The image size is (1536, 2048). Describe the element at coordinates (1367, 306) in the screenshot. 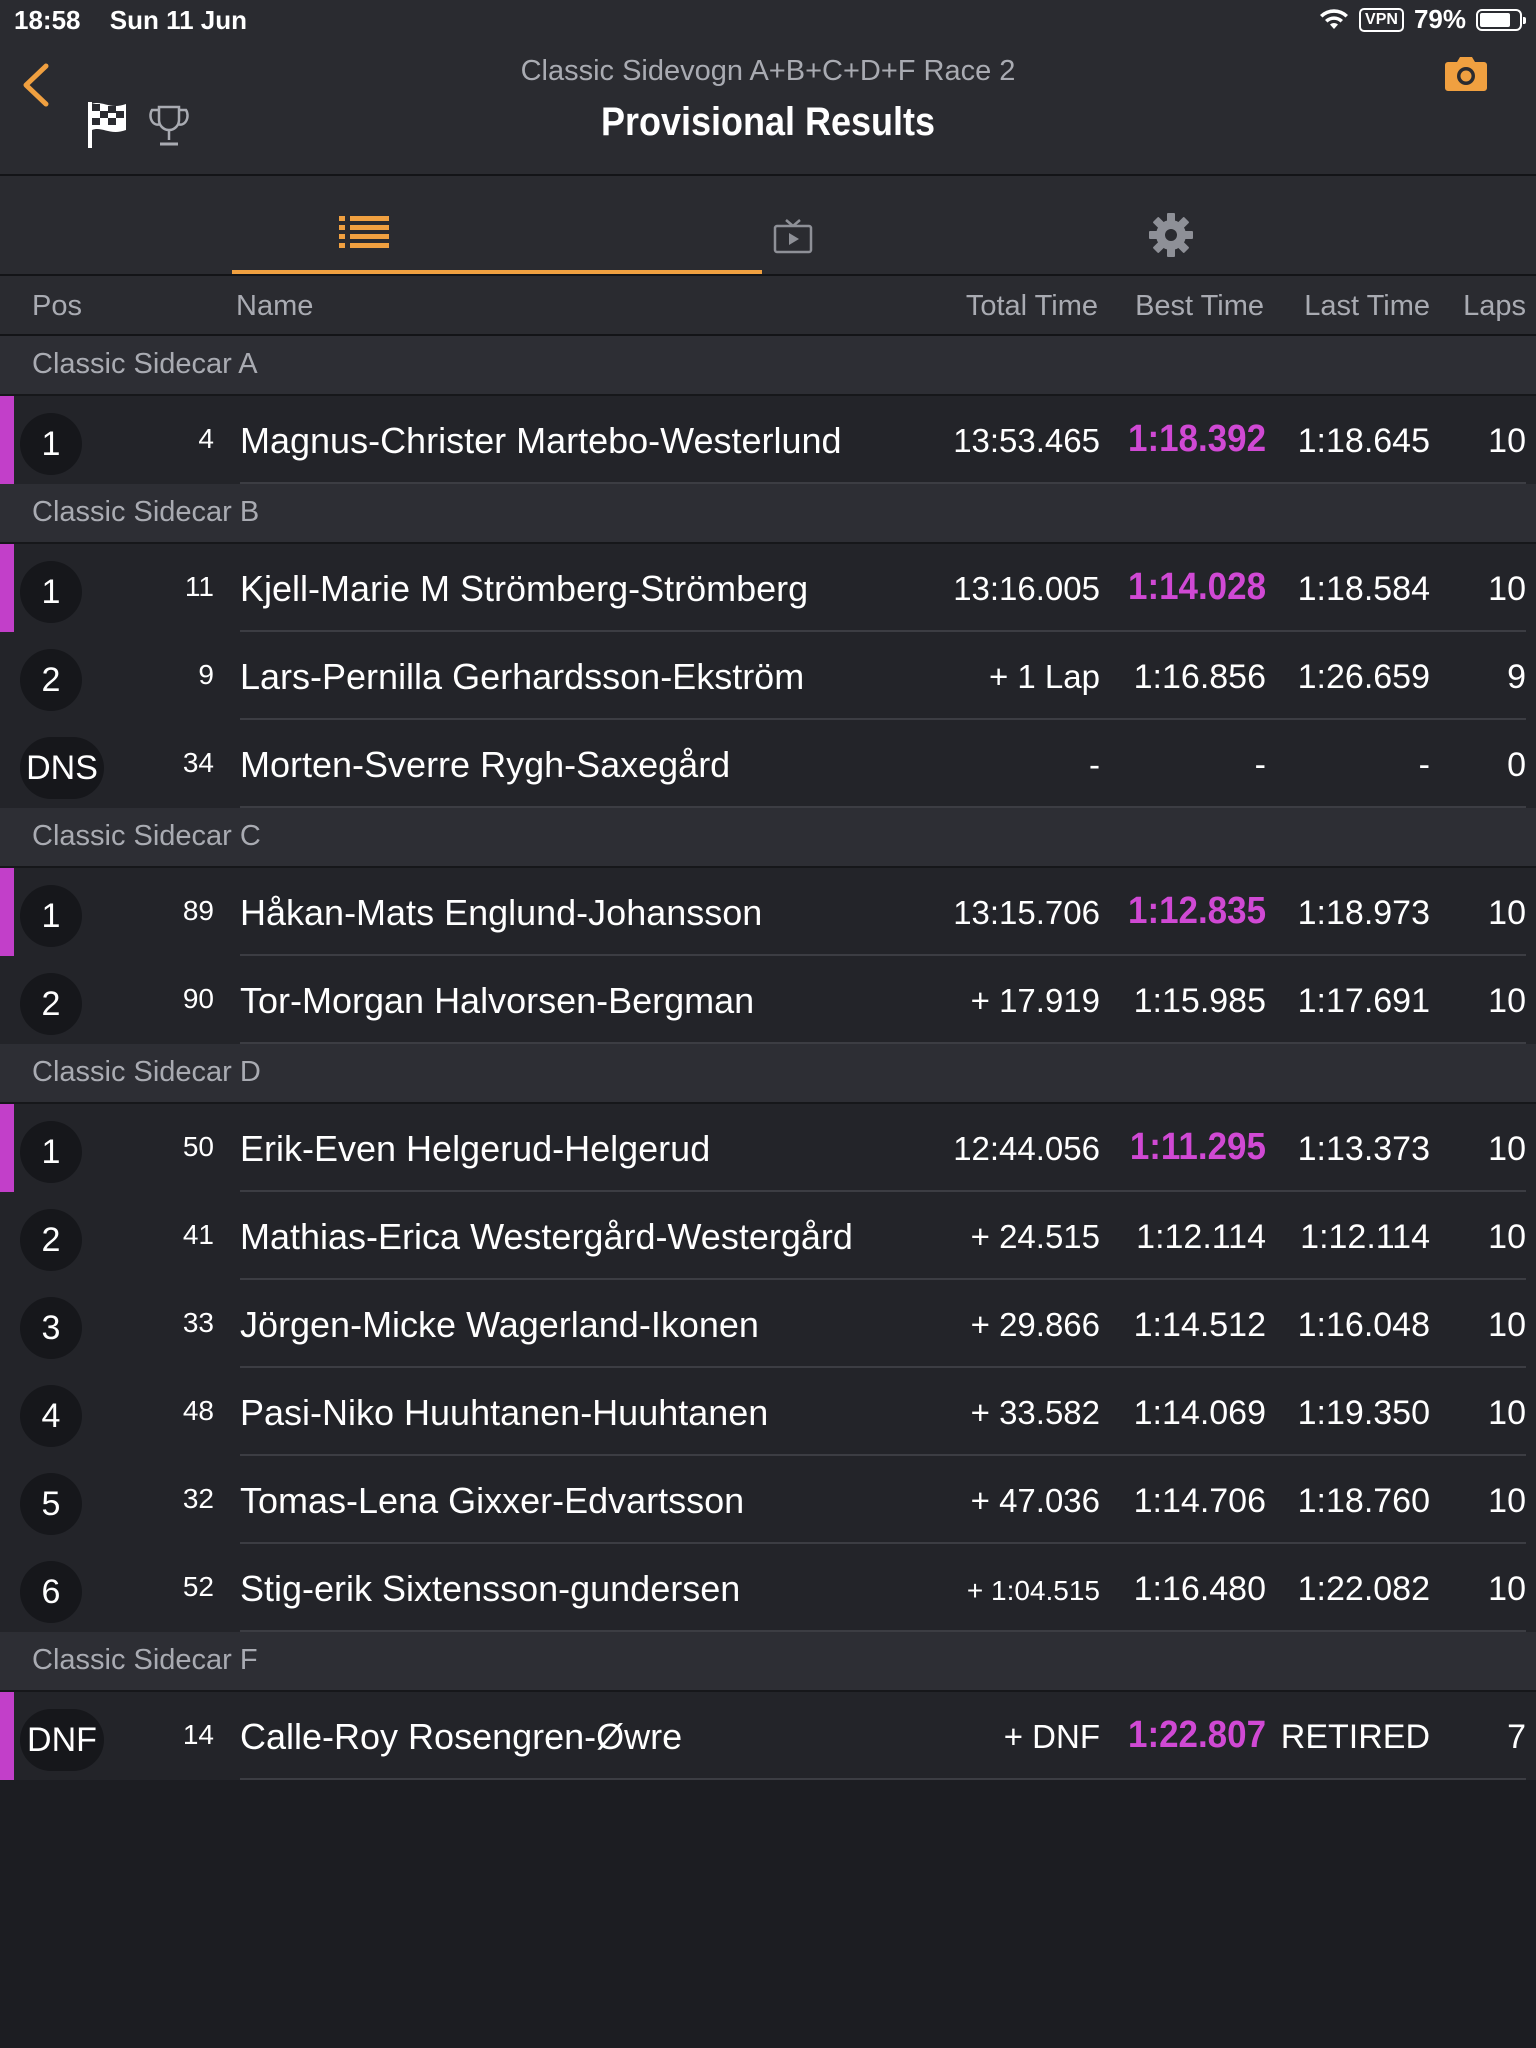

I see `col-last-time: Last Time` at that location.